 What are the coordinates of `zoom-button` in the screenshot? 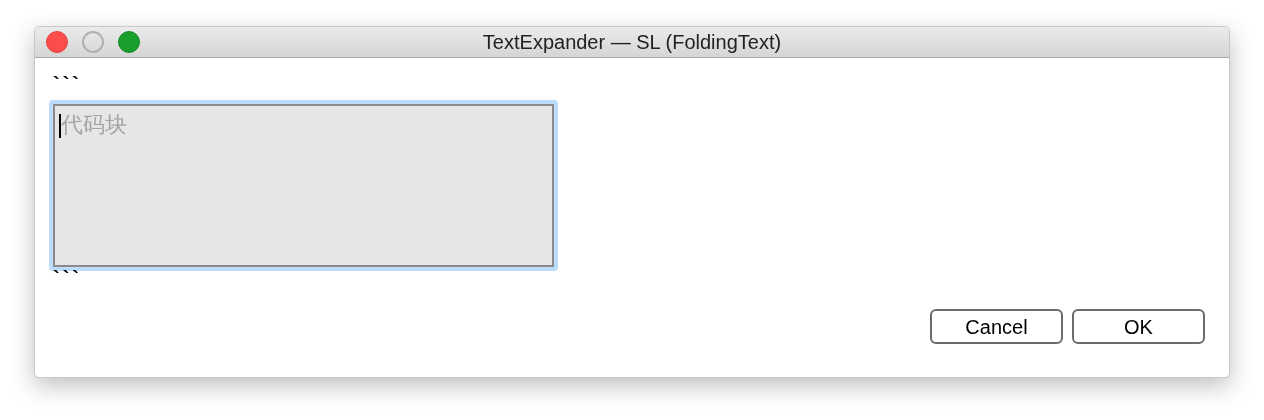 It's located at (129, 42).